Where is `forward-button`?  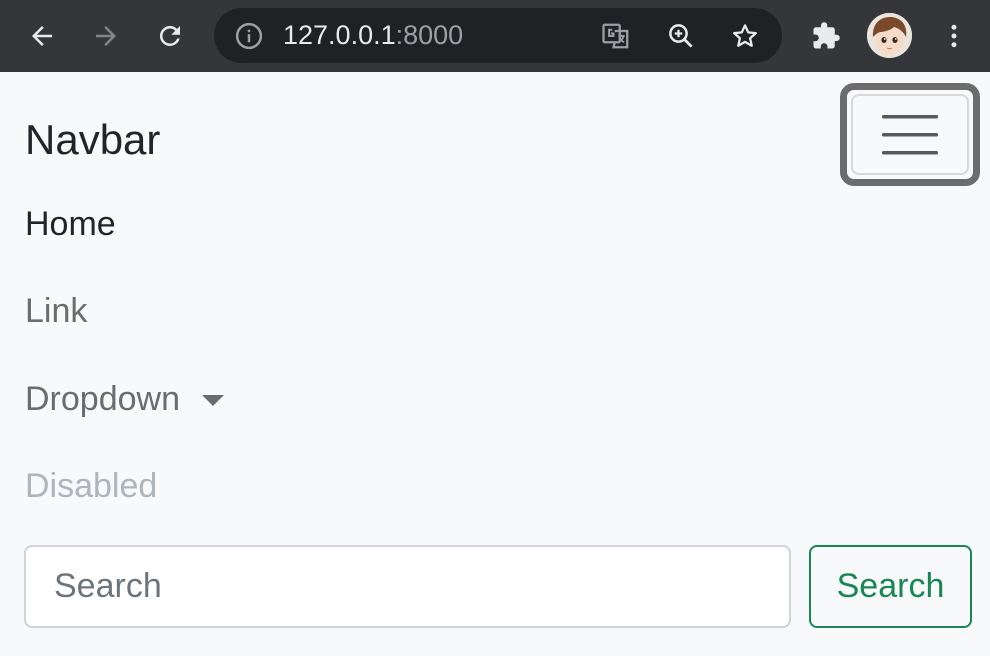 forward-button is located at coordinates (106, 36).